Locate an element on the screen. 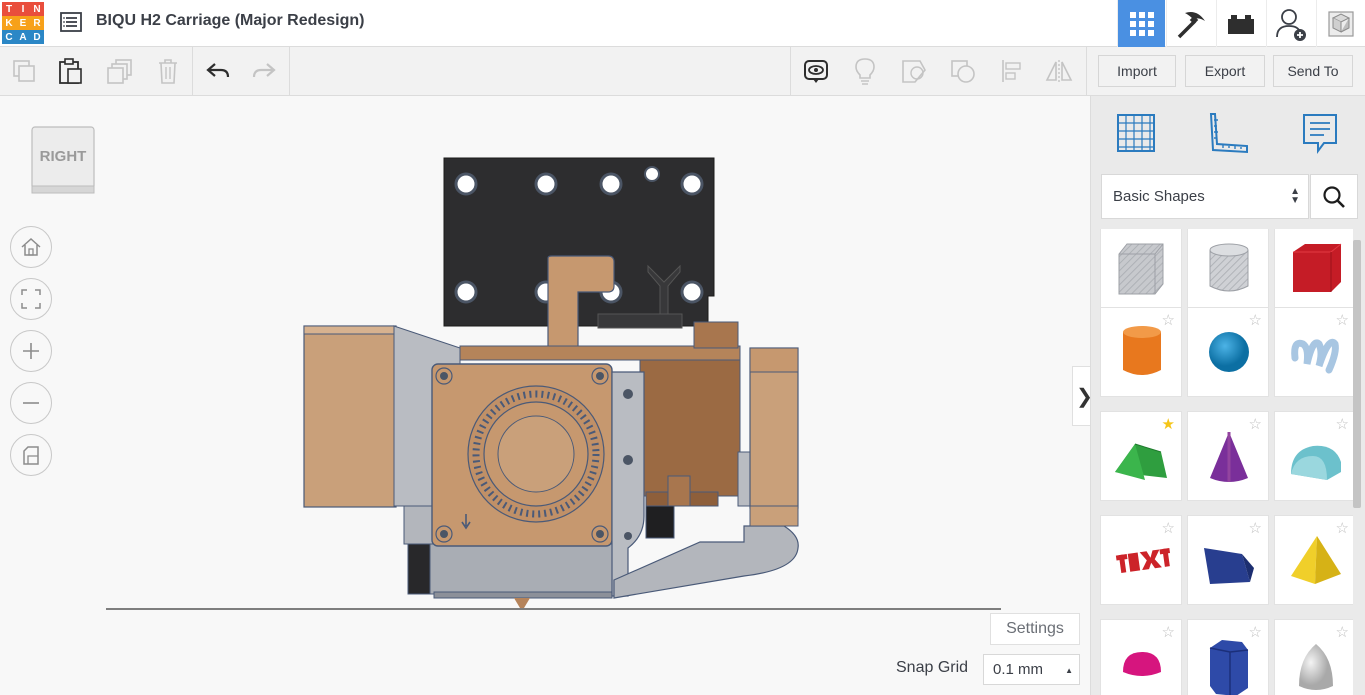  import-button: Import is located at coordinates (1137, 71).